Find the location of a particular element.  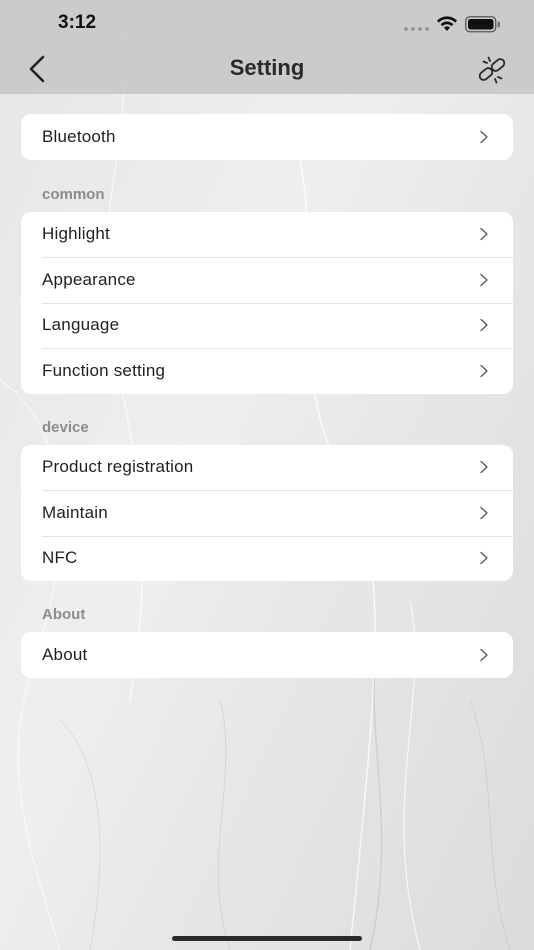

row-label: NFC is located at coordinates (60, 558).